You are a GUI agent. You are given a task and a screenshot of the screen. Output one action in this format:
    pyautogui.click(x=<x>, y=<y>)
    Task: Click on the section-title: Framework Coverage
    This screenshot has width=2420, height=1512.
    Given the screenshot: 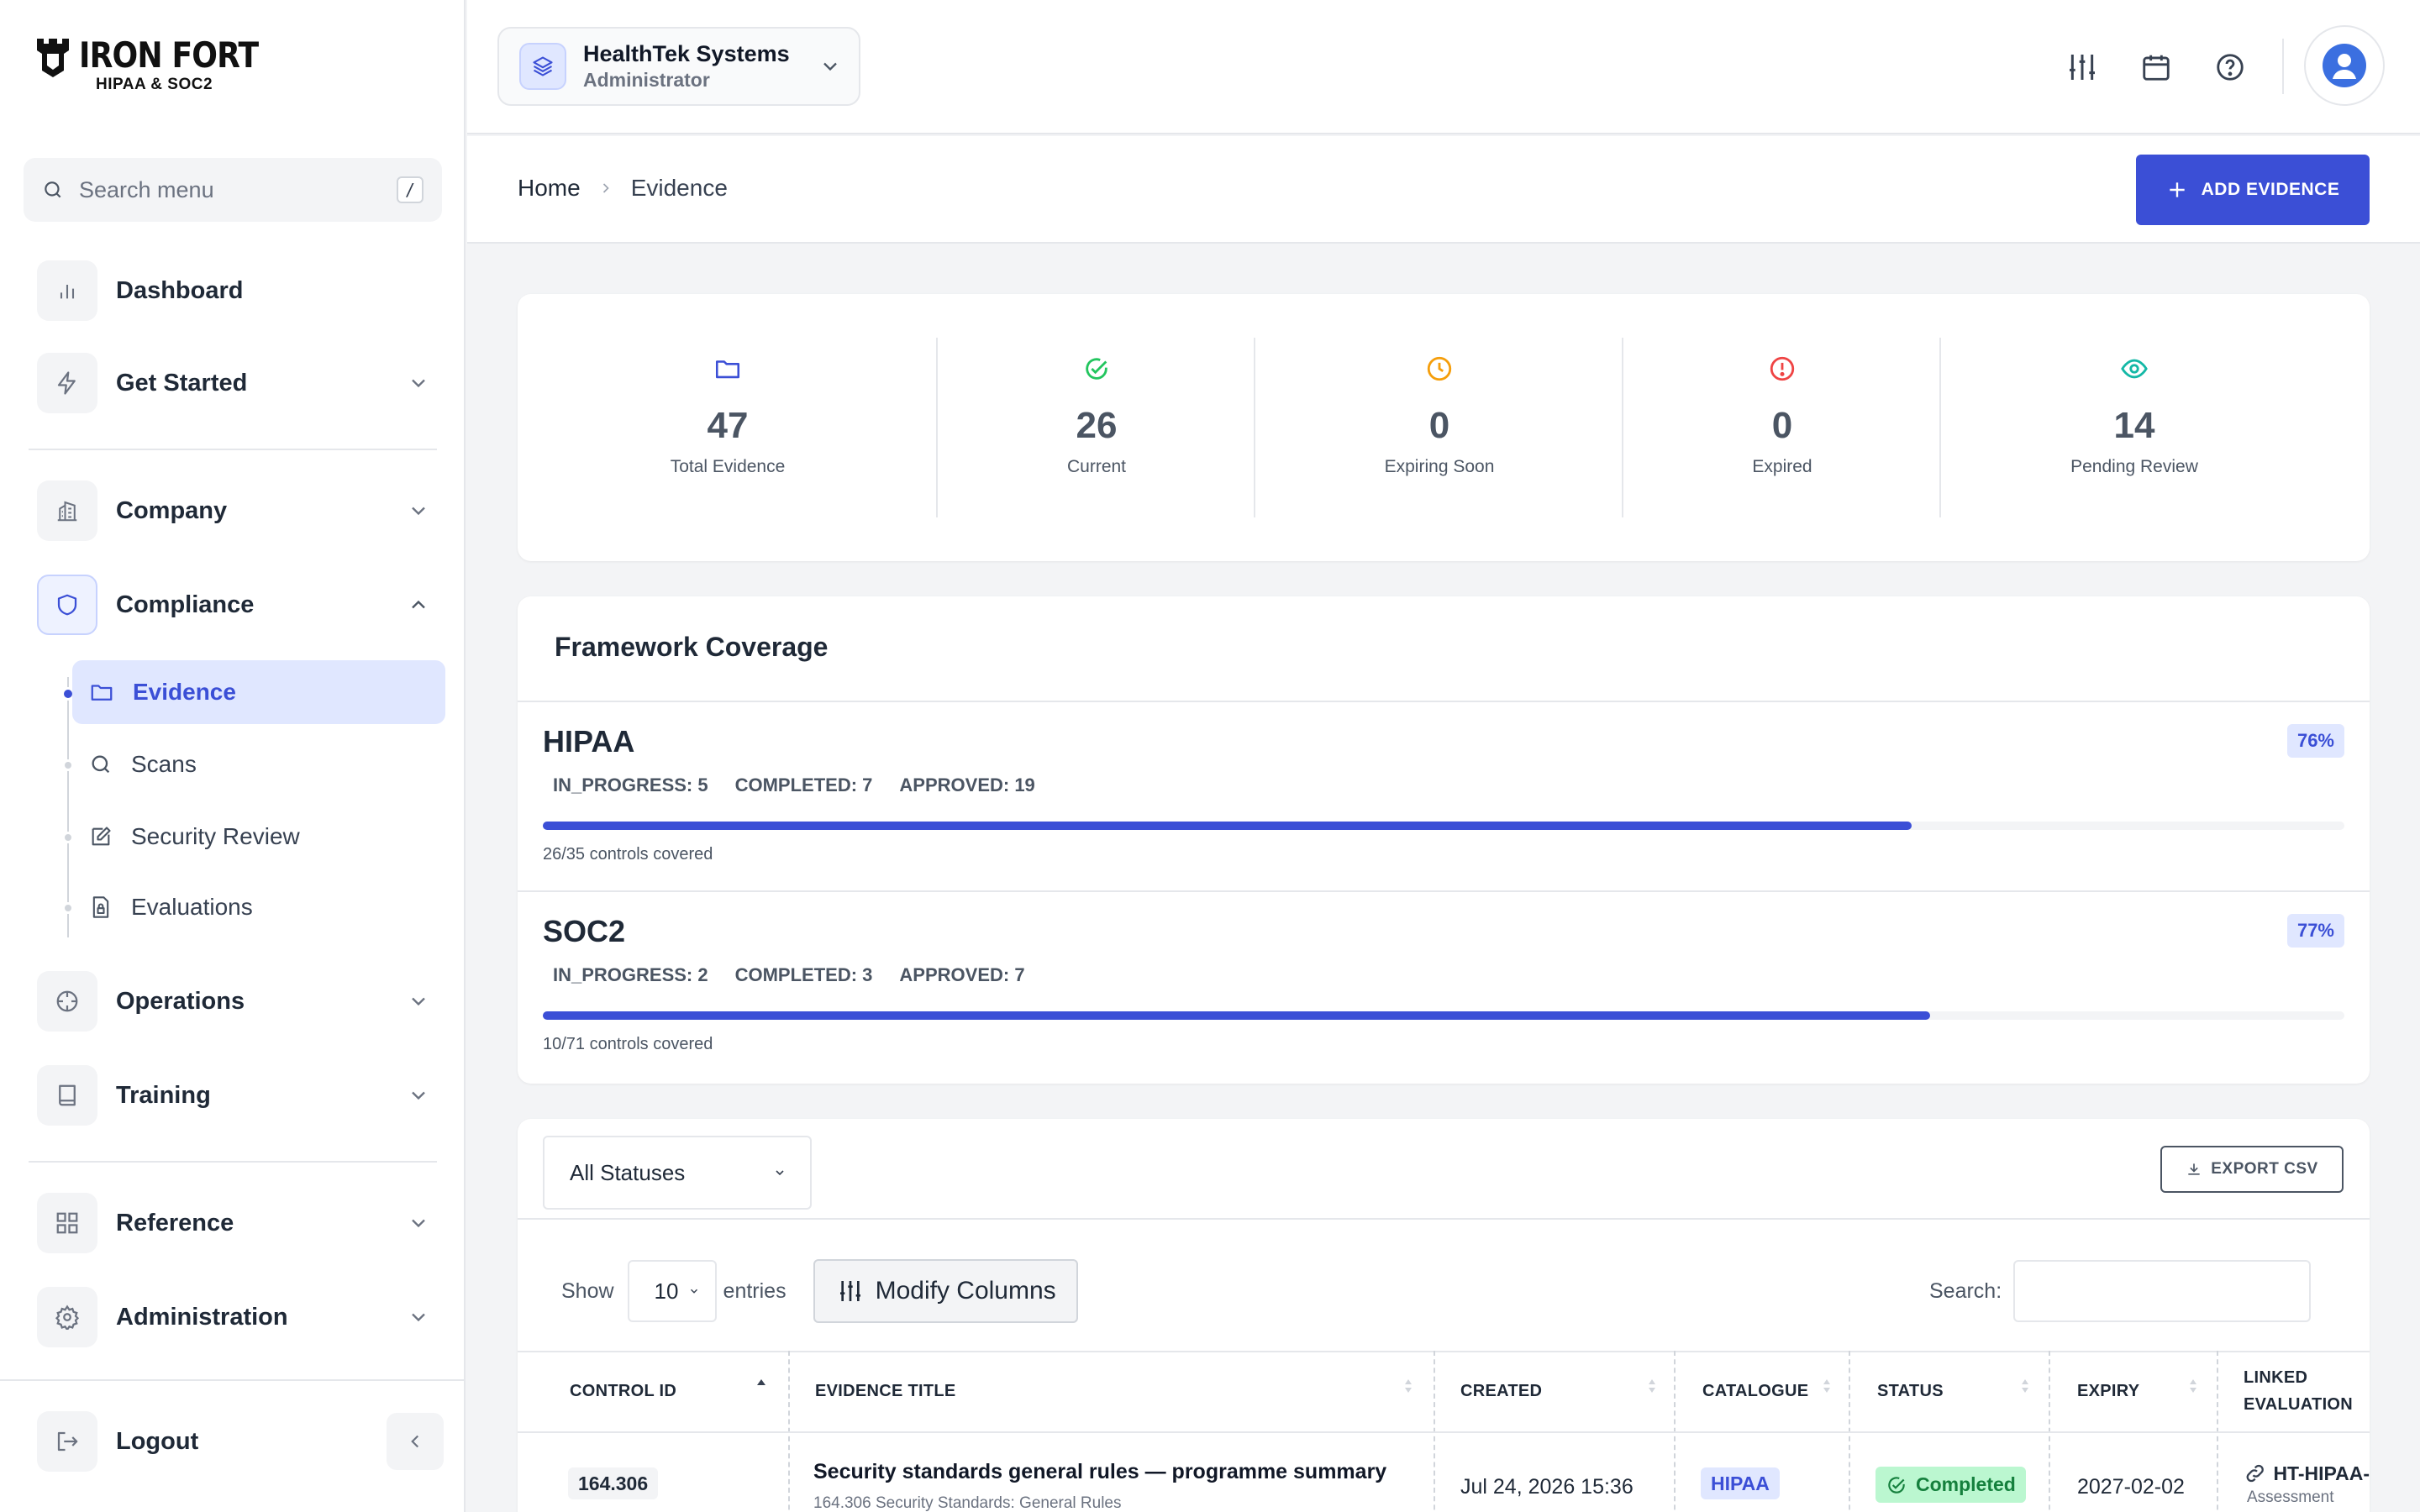 What is the action you would take?
    pyautogui.click(x=692, y=647)
    